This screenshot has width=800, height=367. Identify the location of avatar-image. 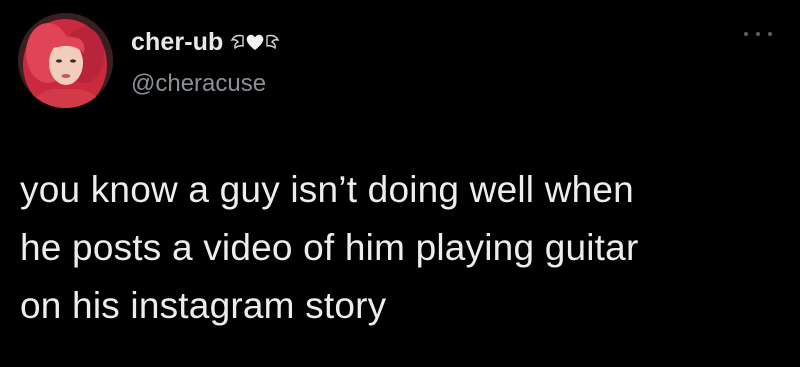
(65, 60).